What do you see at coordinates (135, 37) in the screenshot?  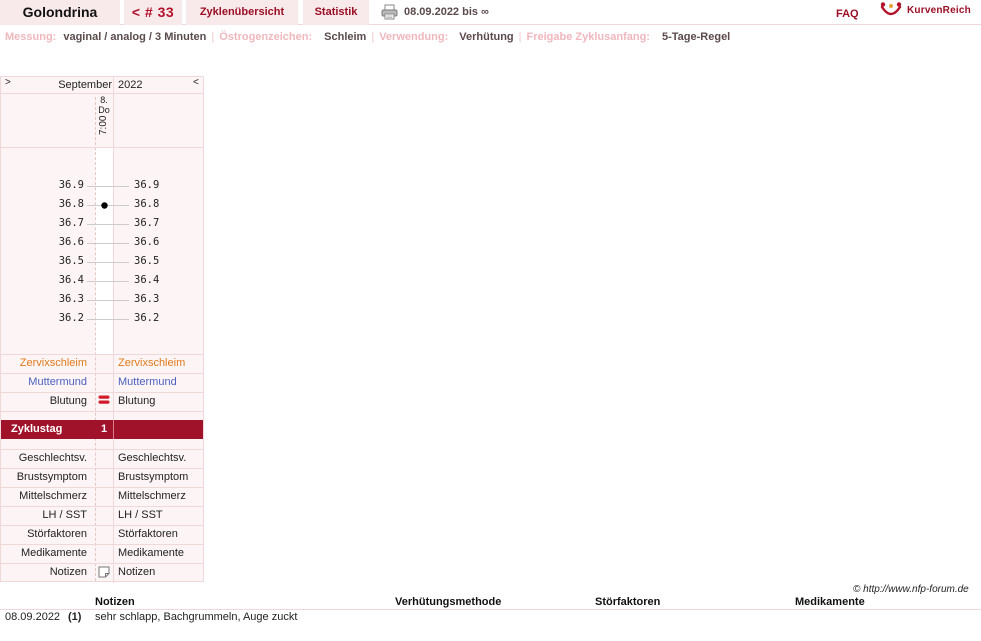 I see `setting-value-messung: vaginal / analog / 3 Minuten` at bounding box center [135, 37].